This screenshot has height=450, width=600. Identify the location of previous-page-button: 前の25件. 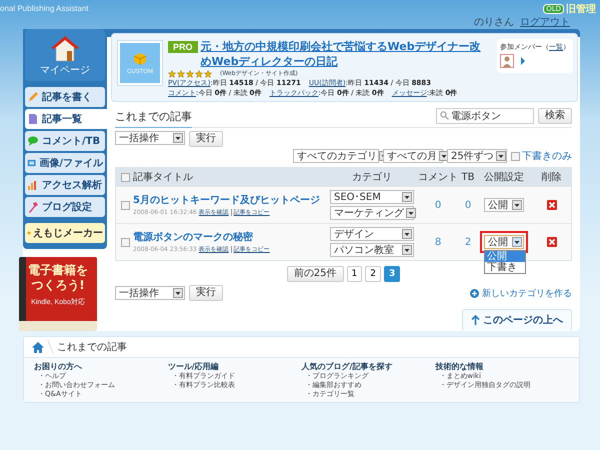
(315, 274).